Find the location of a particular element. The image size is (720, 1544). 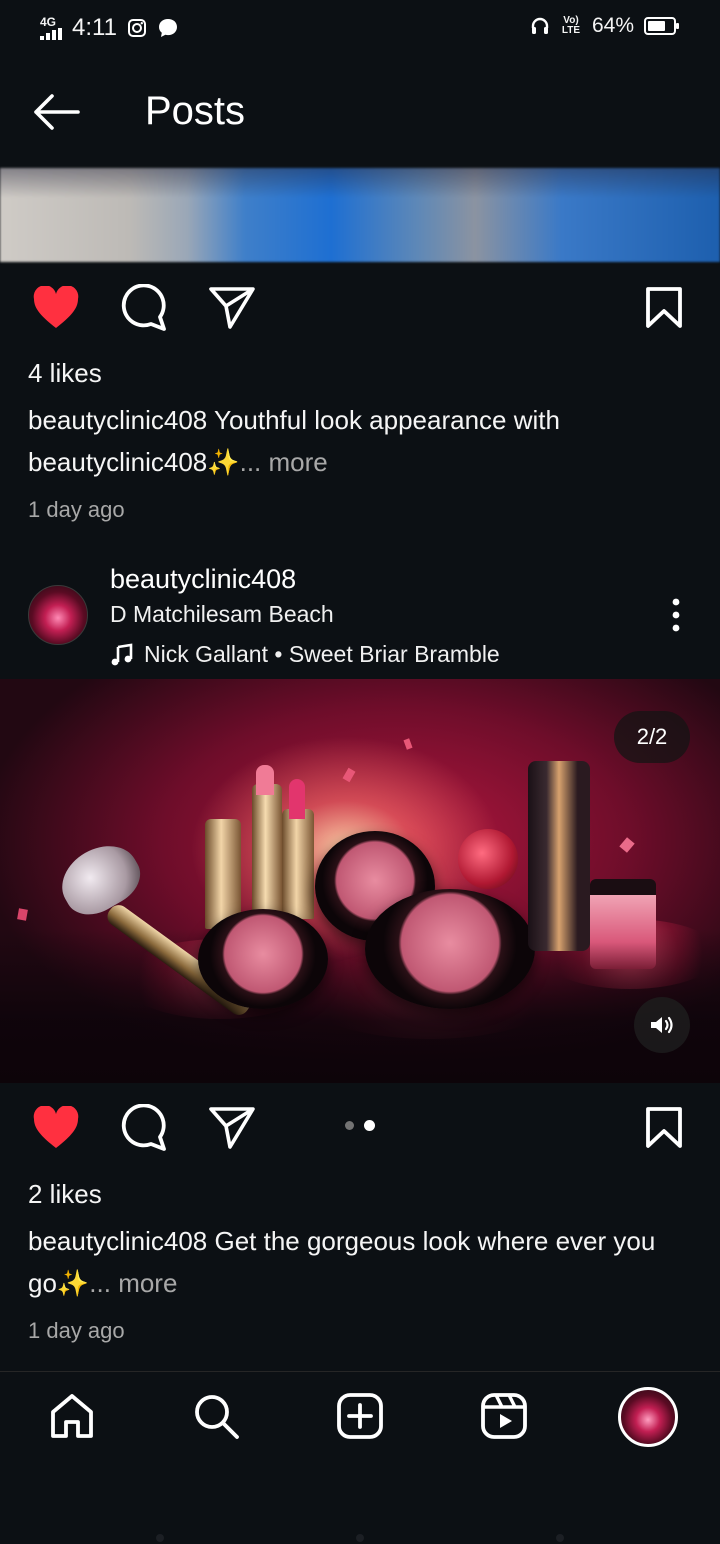

post2-timestamp: 1 day ago is located at coordinates (76, 1330).